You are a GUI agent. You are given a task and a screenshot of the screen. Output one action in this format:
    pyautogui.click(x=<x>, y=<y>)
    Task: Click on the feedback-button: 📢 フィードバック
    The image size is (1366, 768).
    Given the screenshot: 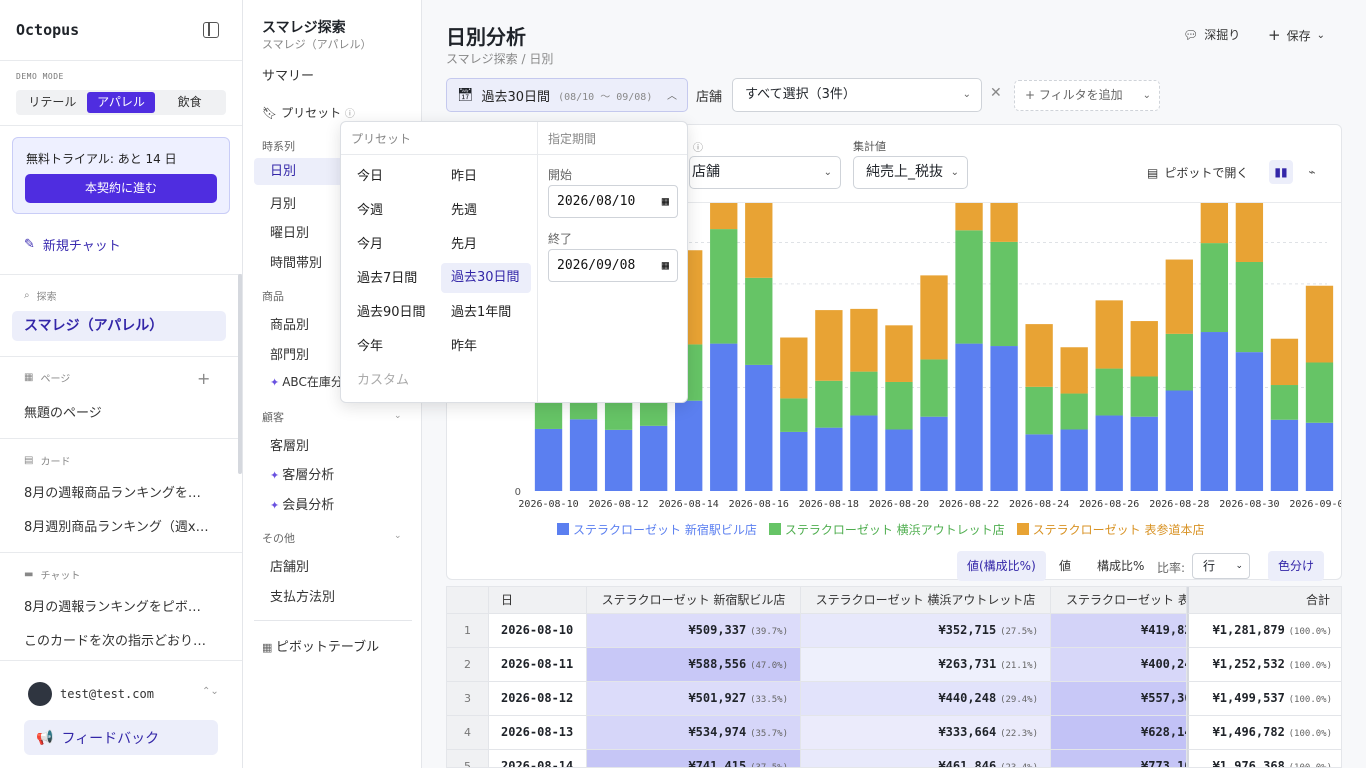 What is the action you would take?
    pyautogui.click(x=121, y=737)
    